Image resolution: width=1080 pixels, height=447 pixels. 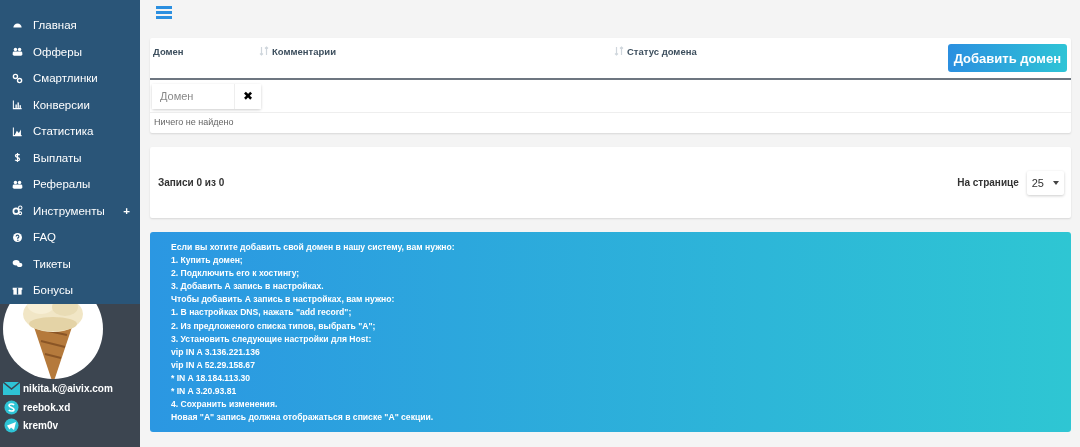 What do you see at coordinates (211, 378) in the screenshot?
I see `info-line: * IN A 18.184.113.30` at bounding box center [211, 378].